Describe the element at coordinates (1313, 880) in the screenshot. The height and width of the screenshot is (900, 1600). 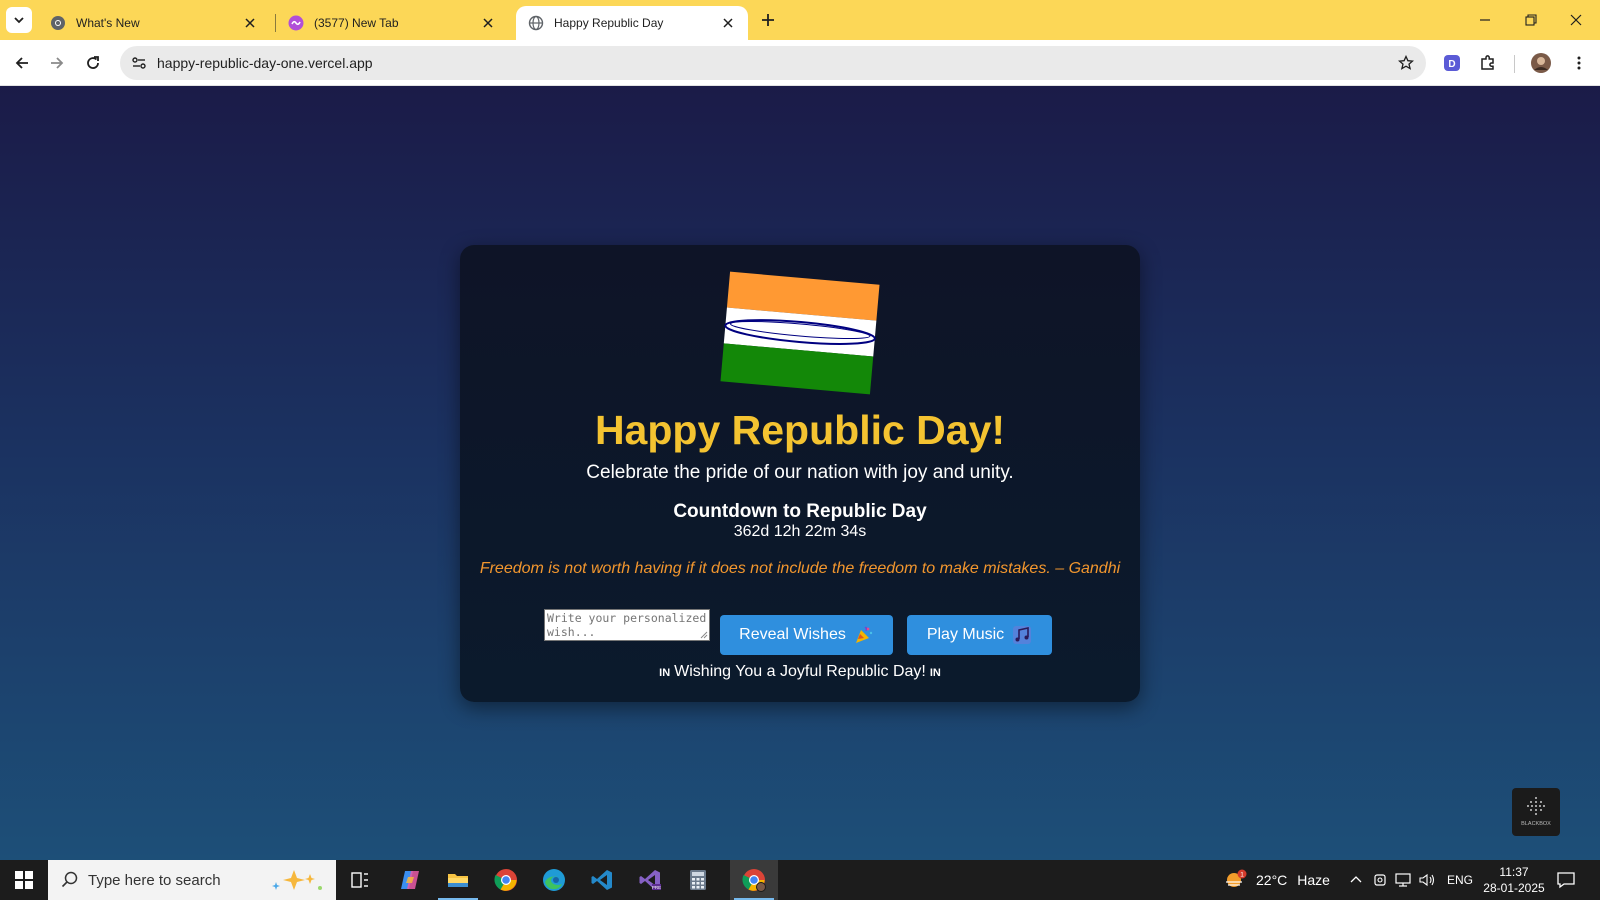
I see `weather-condition: Haze` at that location.